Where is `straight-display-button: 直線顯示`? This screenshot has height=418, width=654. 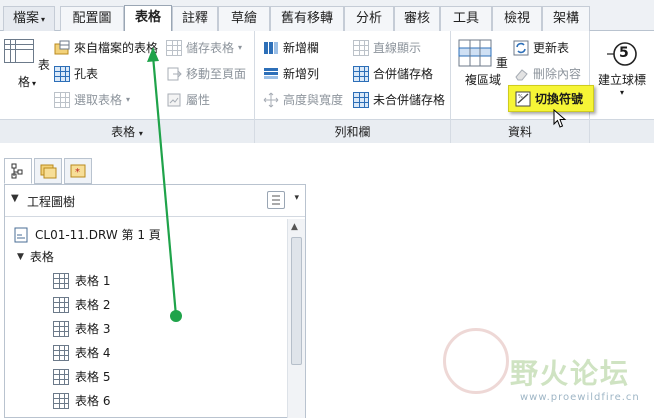
straight-display-button: 直線顯示 is located at coordinates (387, 48).